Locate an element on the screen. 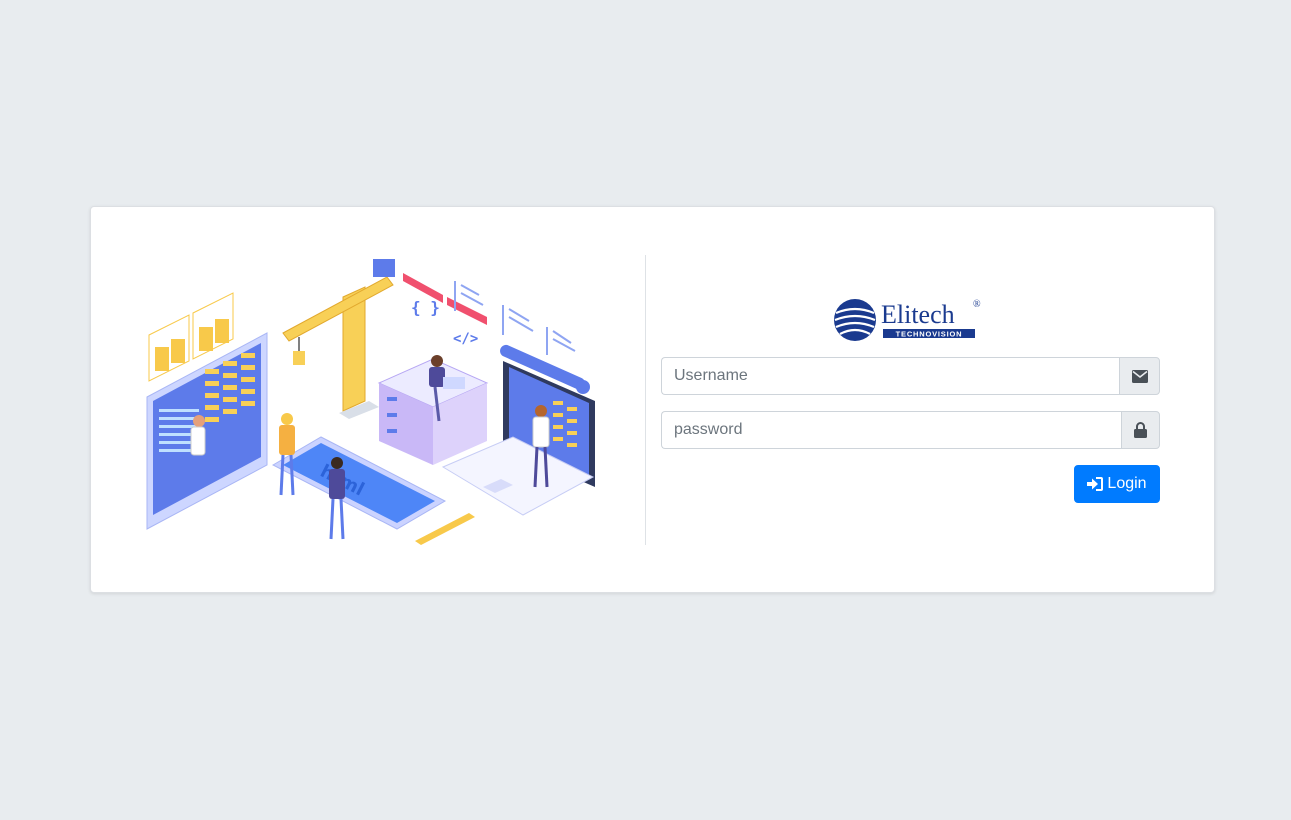  login-button: Login is located at coordinates (1117, 484).